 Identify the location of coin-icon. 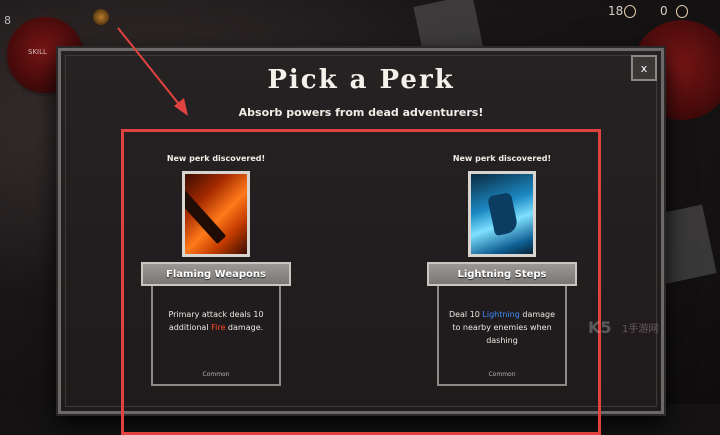
(630, 11).